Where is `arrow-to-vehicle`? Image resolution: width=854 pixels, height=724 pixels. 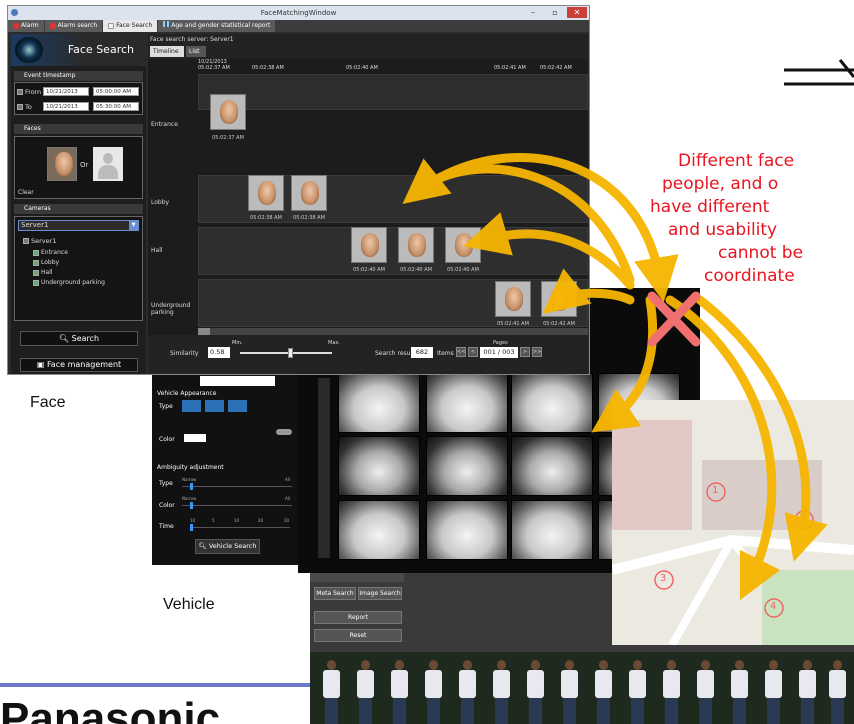 arrow-to-vehicle is located at coordinates (624, 364).